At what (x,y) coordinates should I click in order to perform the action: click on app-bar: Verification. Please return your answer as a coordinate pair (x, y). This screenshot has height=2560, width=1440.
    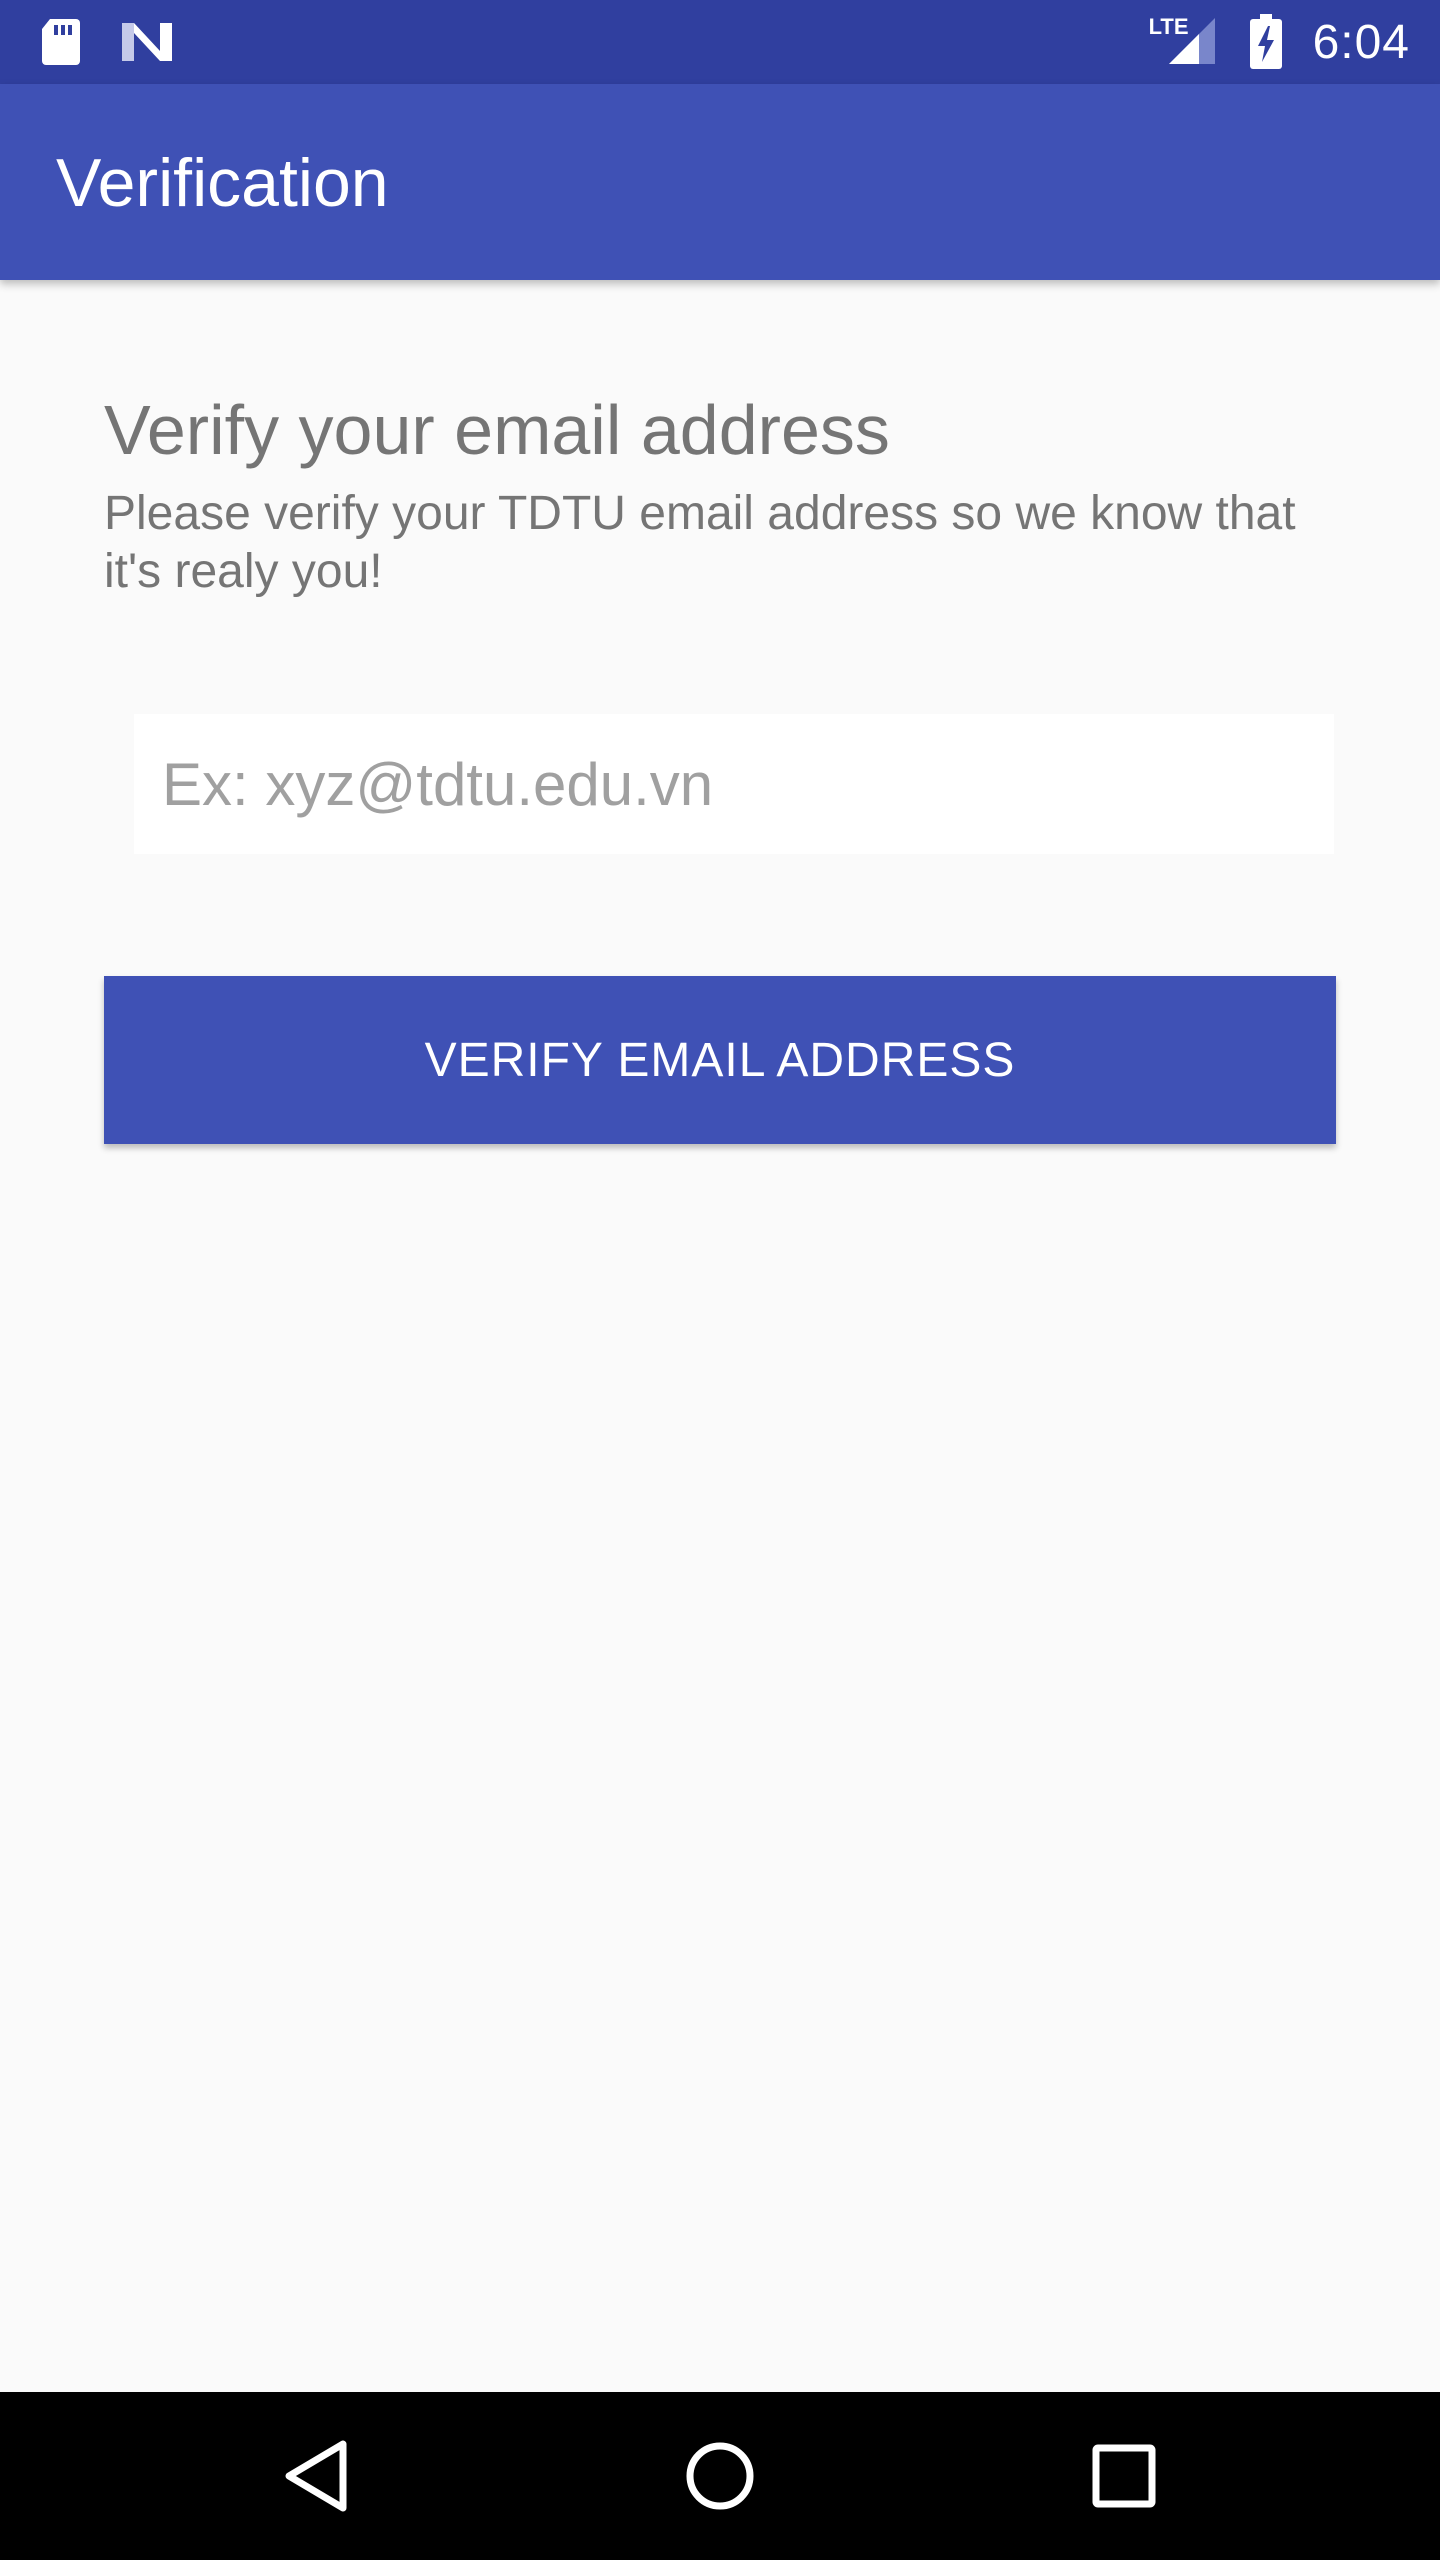
    Looking at the image, I should click on (720, 182).